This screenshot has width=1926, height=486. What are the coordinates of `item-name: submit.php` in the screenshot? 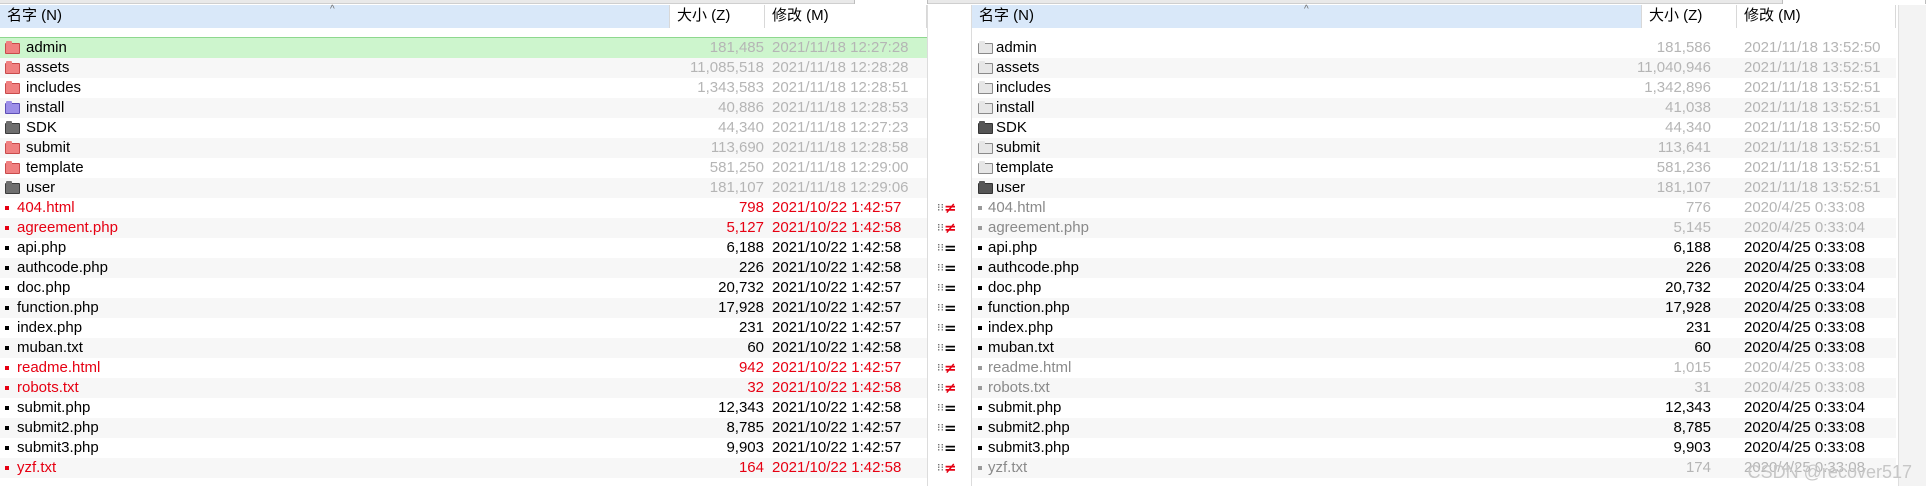 It's located at (1025, 407).